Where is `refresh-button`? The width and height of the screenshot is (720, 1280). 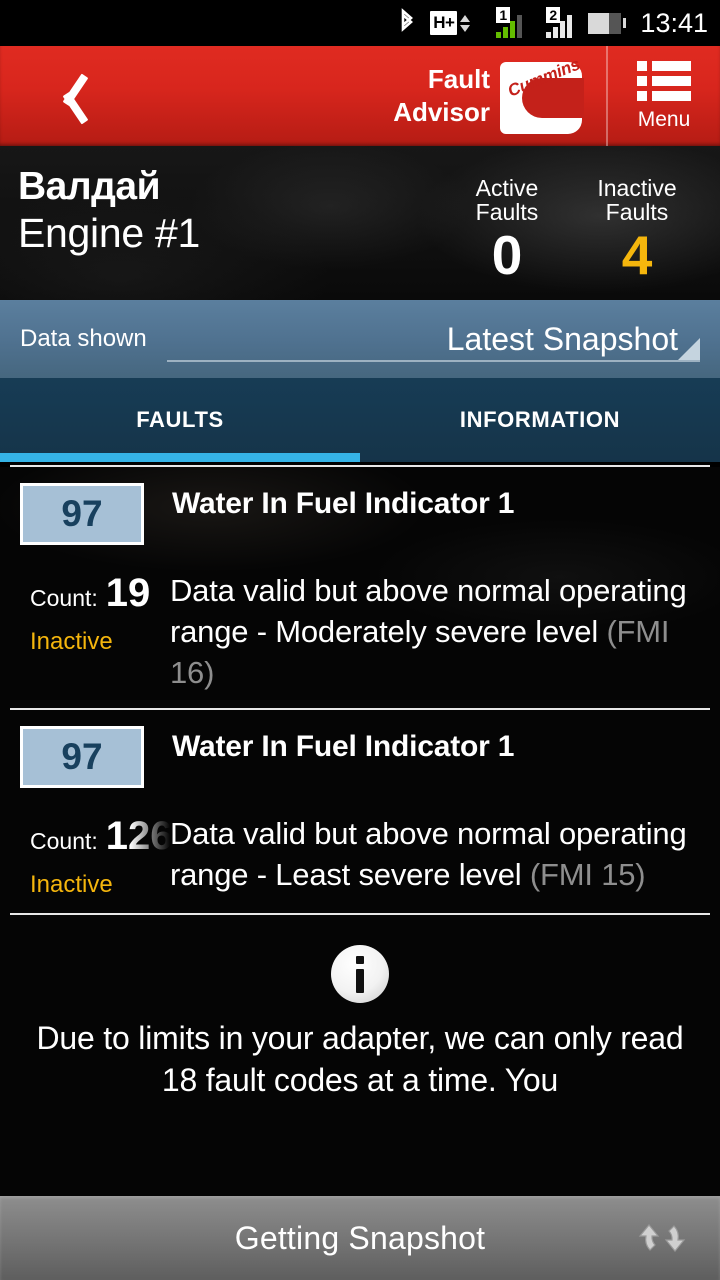 refresh-button is located at coordinates (662, 1238).